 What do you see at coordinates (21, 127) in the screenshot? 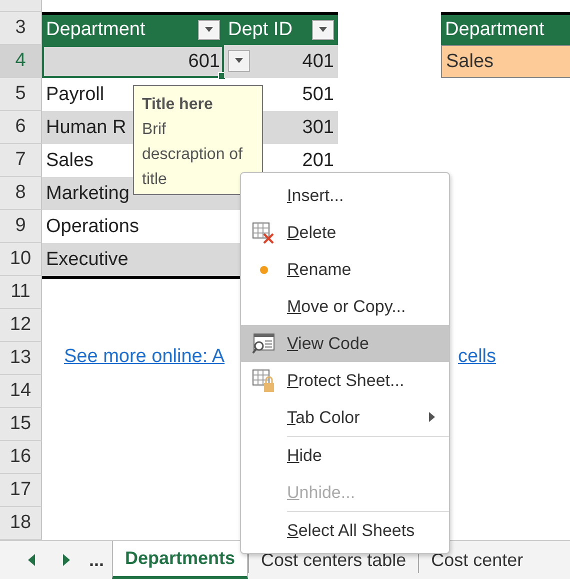
I see `row-number: 6` at bounding box center [21, 127].